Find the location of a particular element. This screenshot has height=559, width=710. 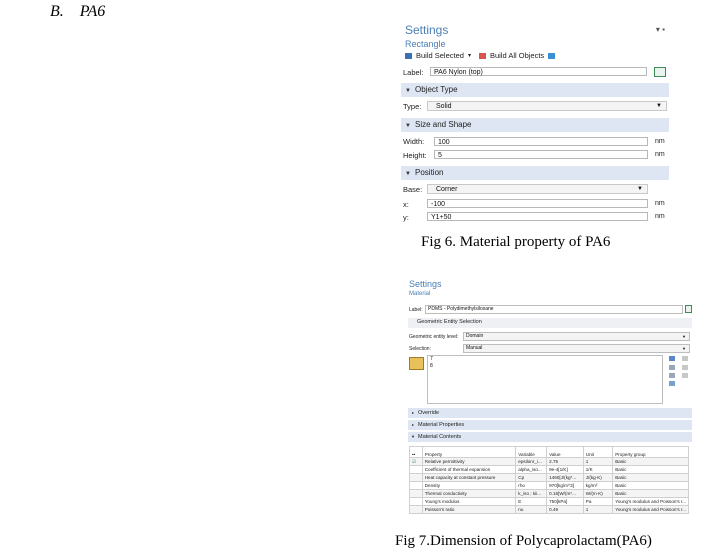

geom-level-select: Domain ▼ is located at coordinates (576, 336).